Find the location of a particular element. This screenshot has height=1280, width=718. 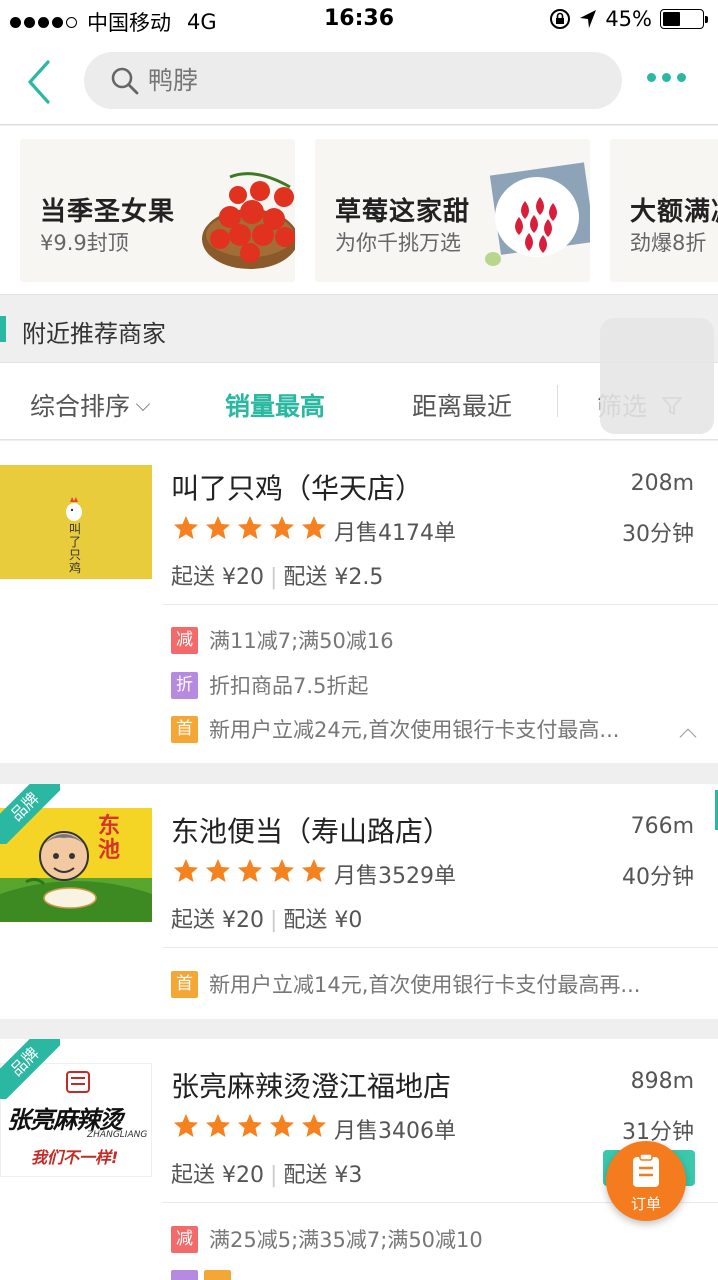

promo-text: 满25减5;满35减7;满50减10 is located at coordinates (346, 1240).